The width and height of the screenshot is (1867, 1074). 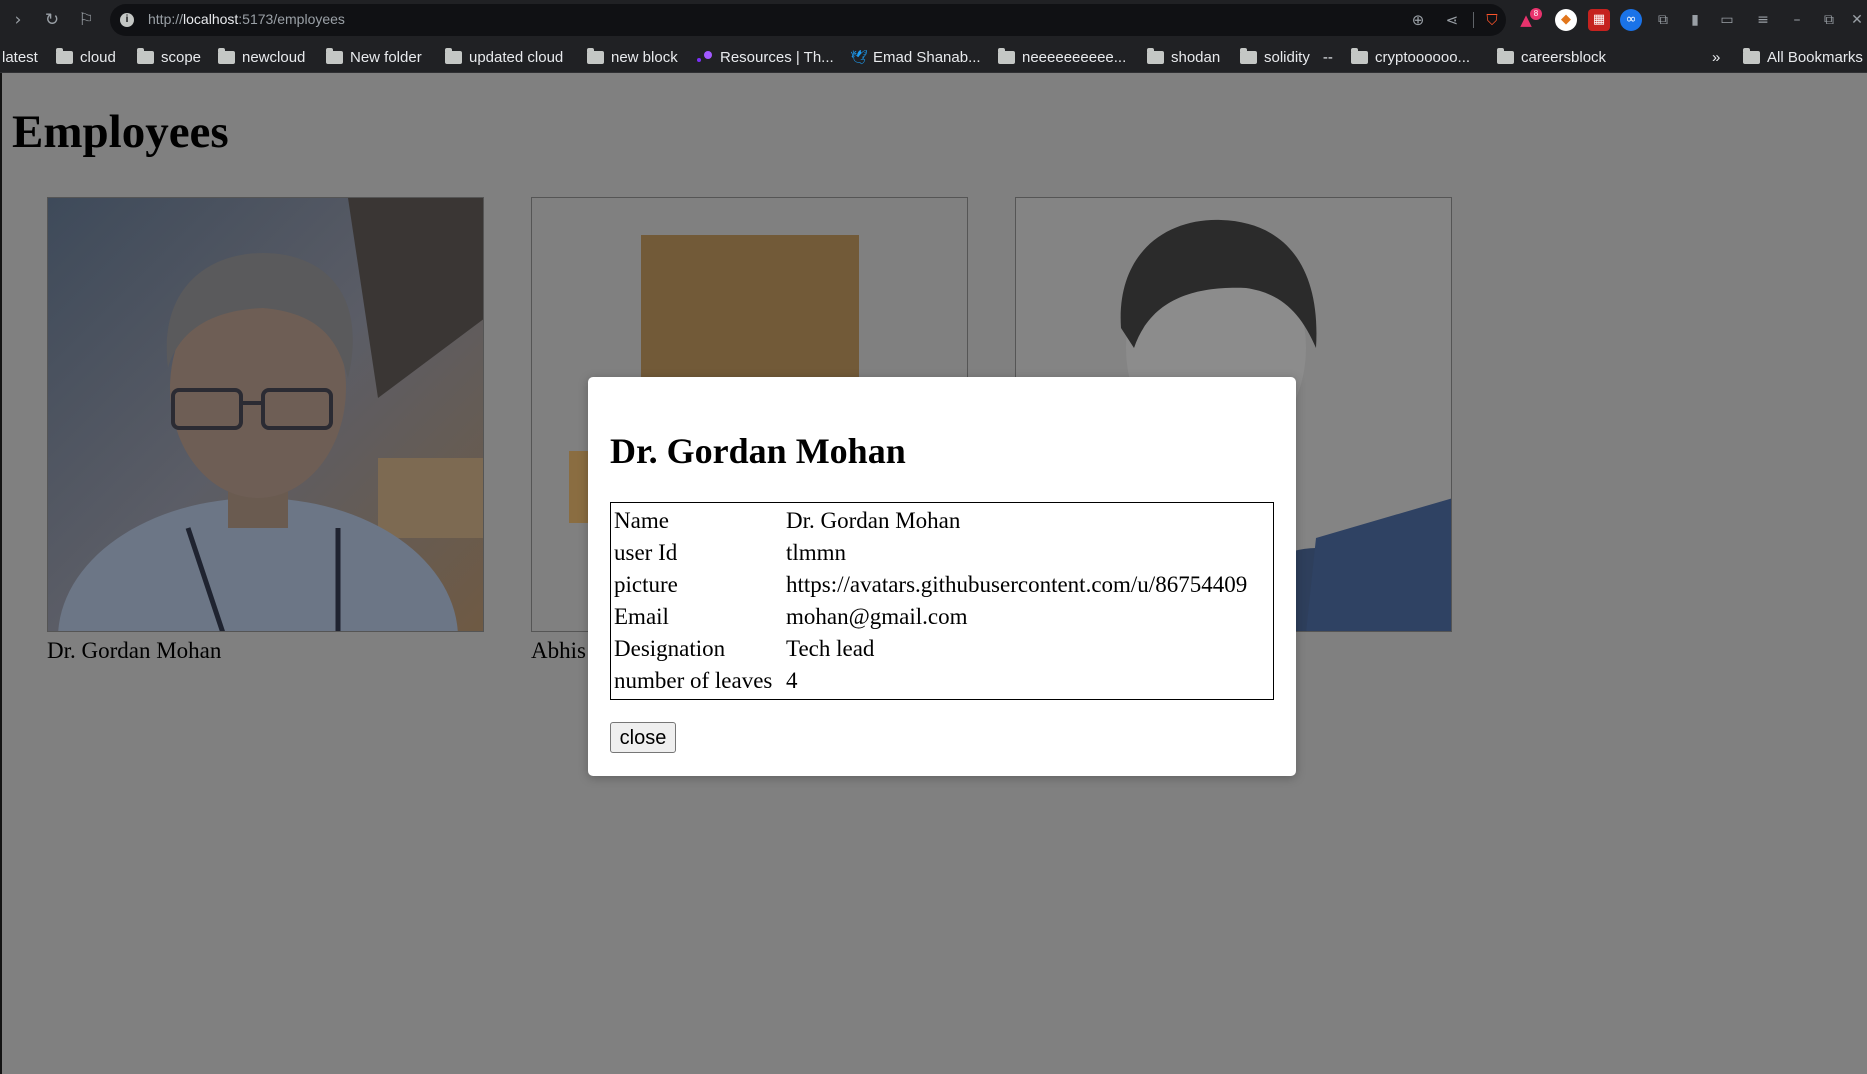 I want to click on employee-name: Dr. Gordan Mohan, so click(x=134, y=650).